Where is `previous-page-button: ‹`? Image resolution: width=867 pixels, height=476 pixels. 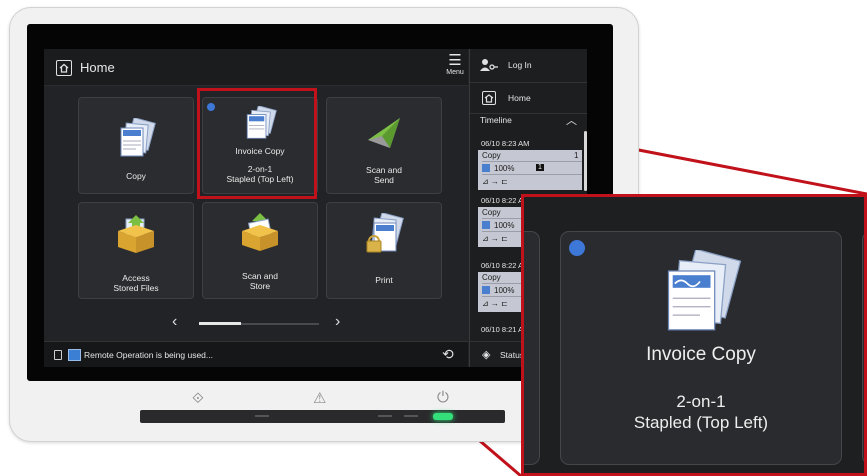
previous-page-button: ‹ is located at coordinates (174, 322).